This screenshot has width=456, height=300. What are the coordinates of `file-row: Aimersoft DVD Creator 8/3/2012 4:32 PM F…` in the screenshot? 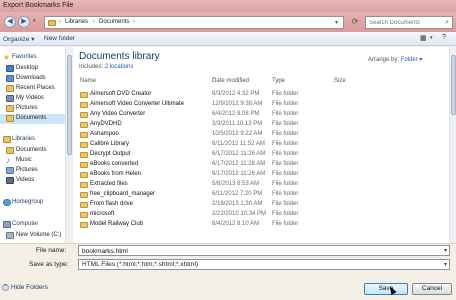 It's located at (258, 95).